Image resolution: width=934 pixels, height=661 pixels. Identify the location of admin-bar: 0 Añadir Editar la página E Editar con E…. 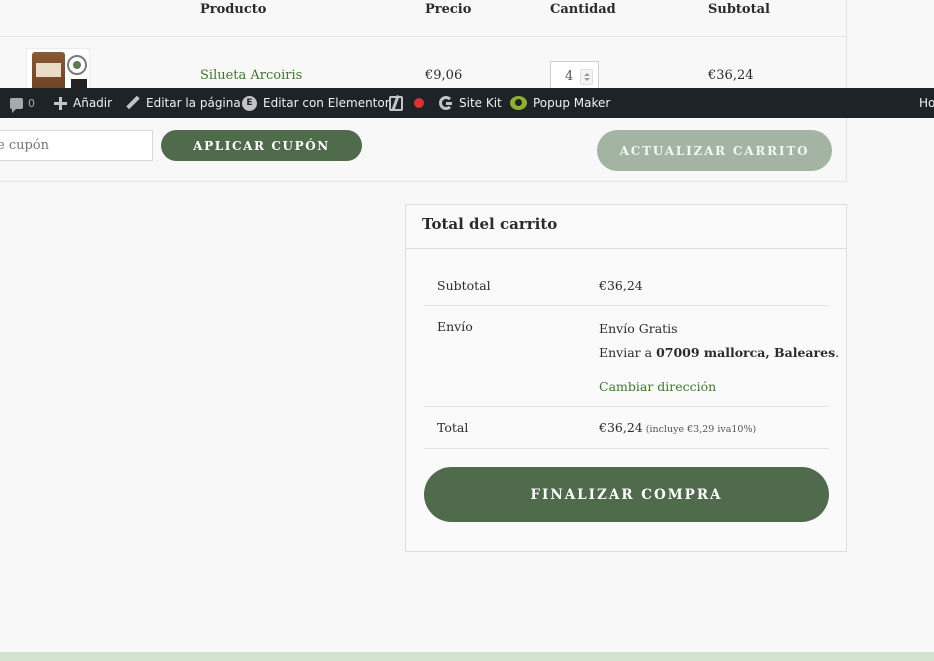
(467, 103).